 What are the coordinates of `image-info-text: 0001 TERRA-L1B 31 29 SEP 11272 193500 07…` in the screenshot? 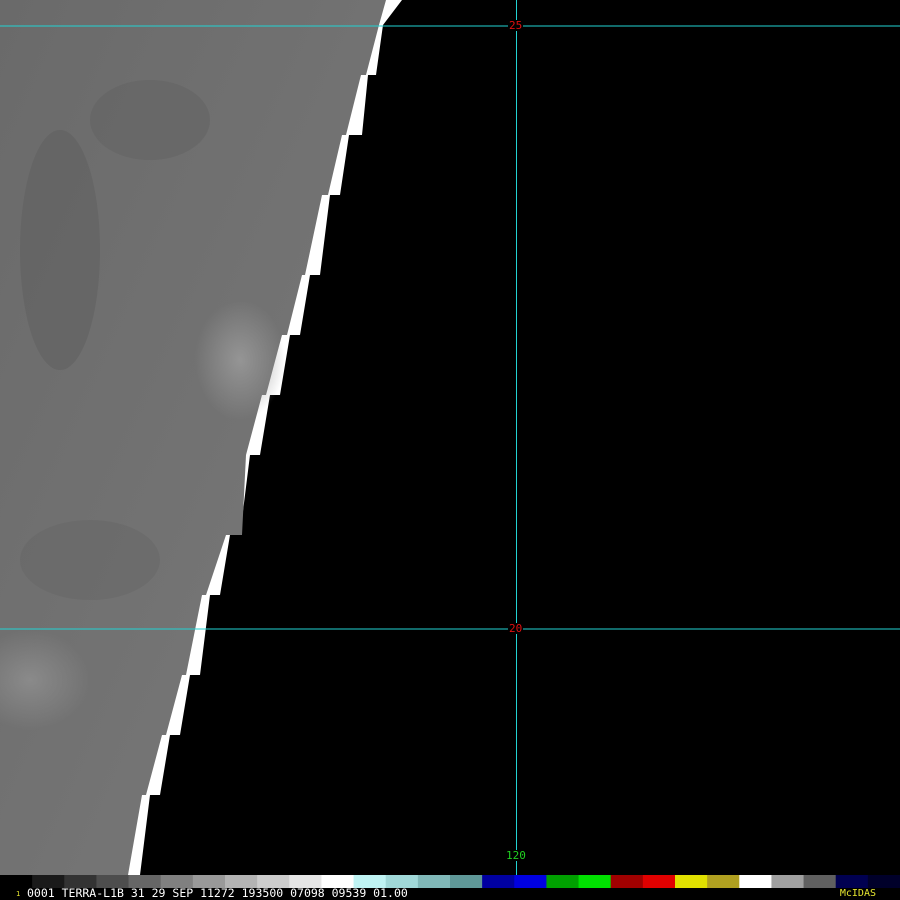 It's located at (217, 893).